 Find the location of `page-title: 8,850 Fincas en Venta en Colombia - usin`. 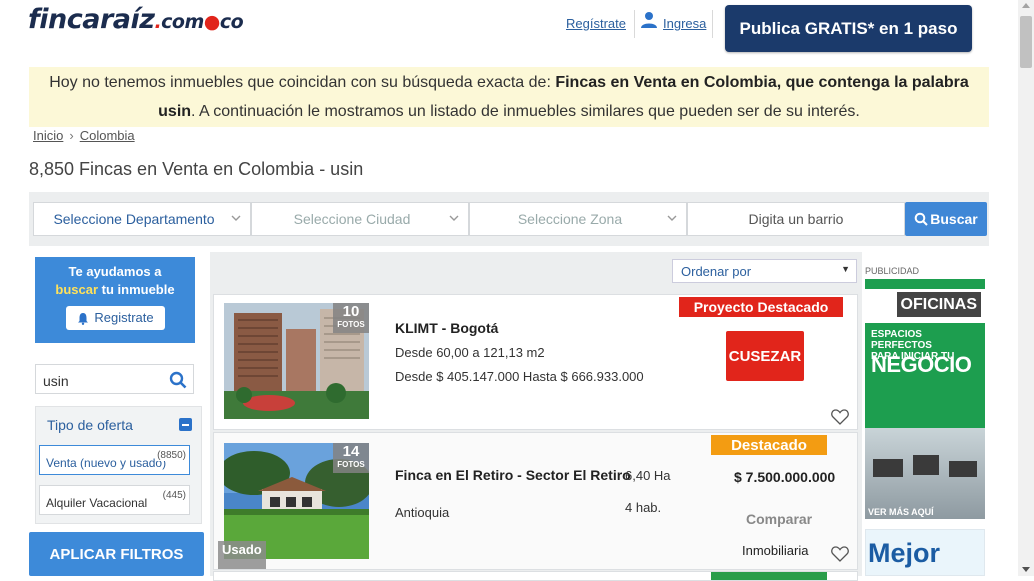

page-title: 8,850 Fincas en Venta en Colombia - usin is located at coordinates (196, 169).